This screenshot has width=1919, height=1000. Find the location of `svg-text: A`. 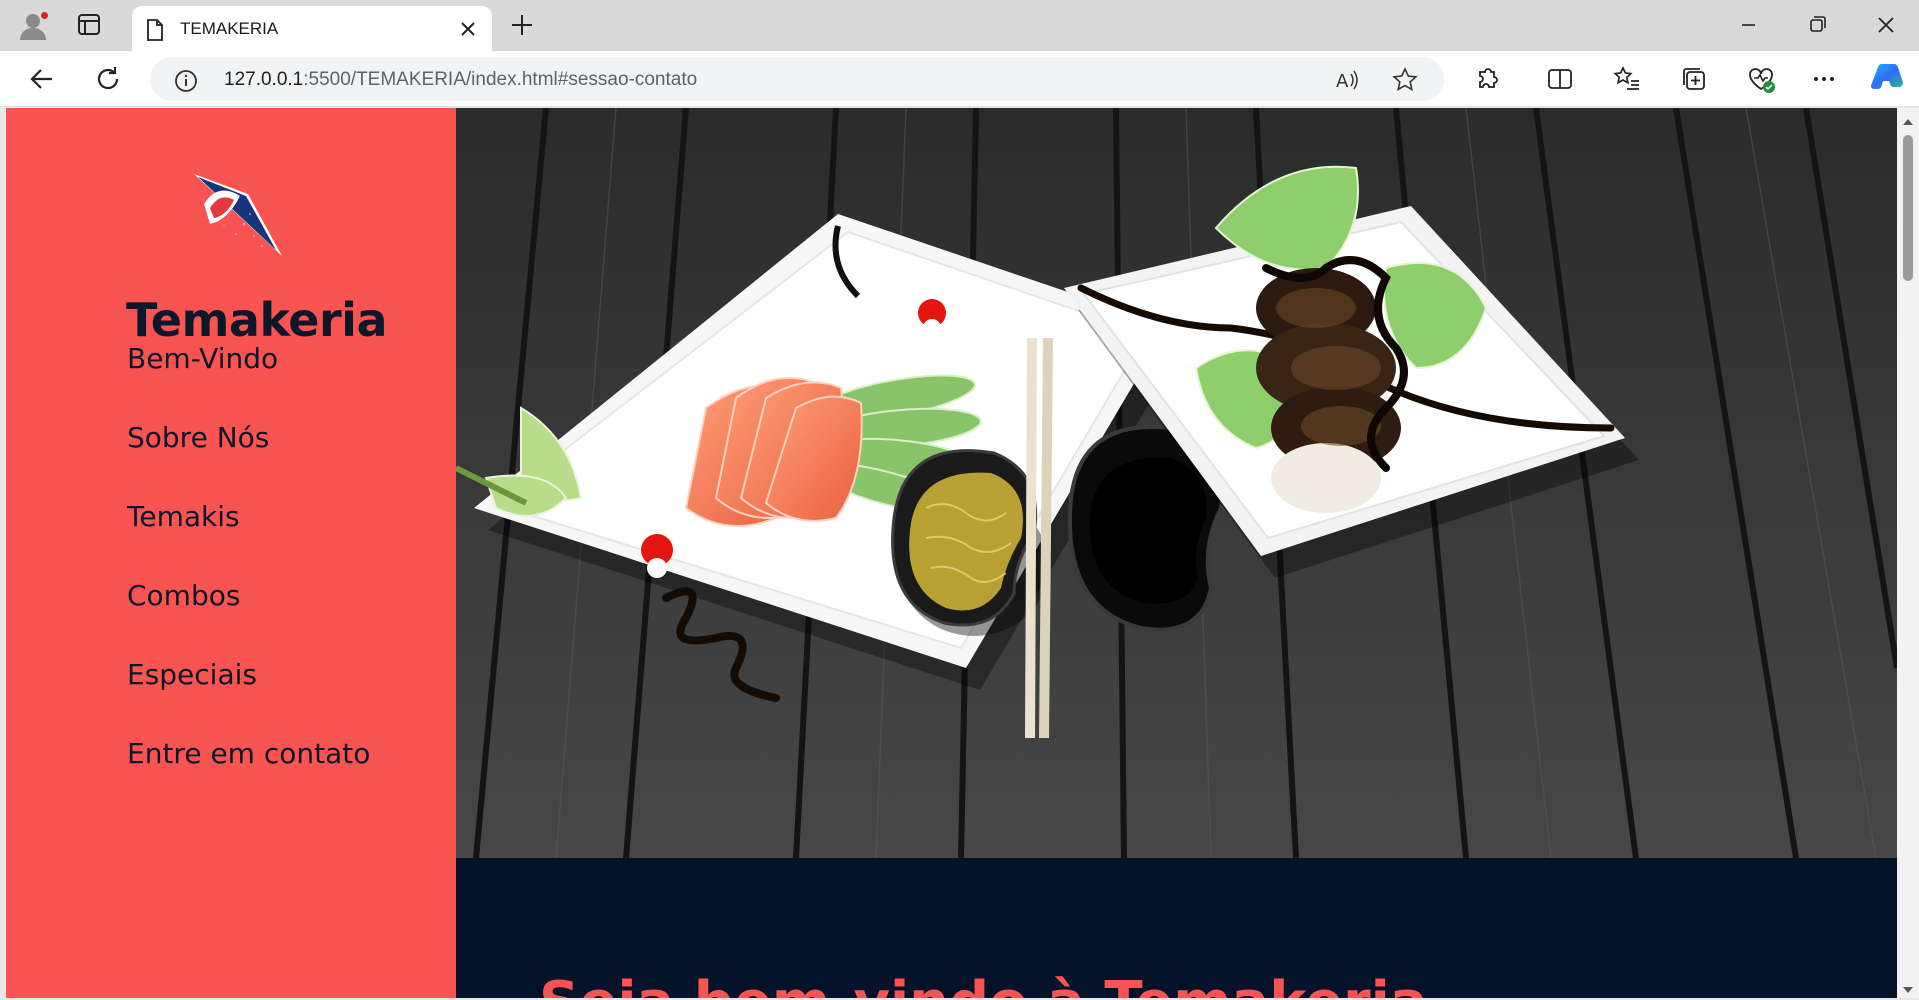

svg-text: A is located at coordinates (1342, 81).